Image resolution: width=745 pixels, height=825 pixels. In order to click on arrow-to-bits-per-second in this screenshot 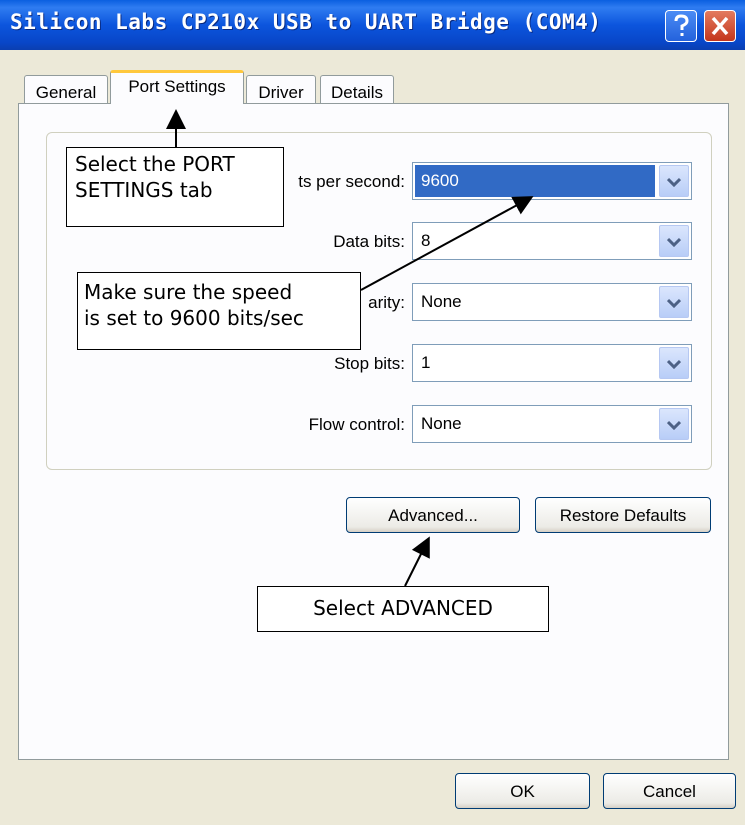, I will do `click(447, 243)`.